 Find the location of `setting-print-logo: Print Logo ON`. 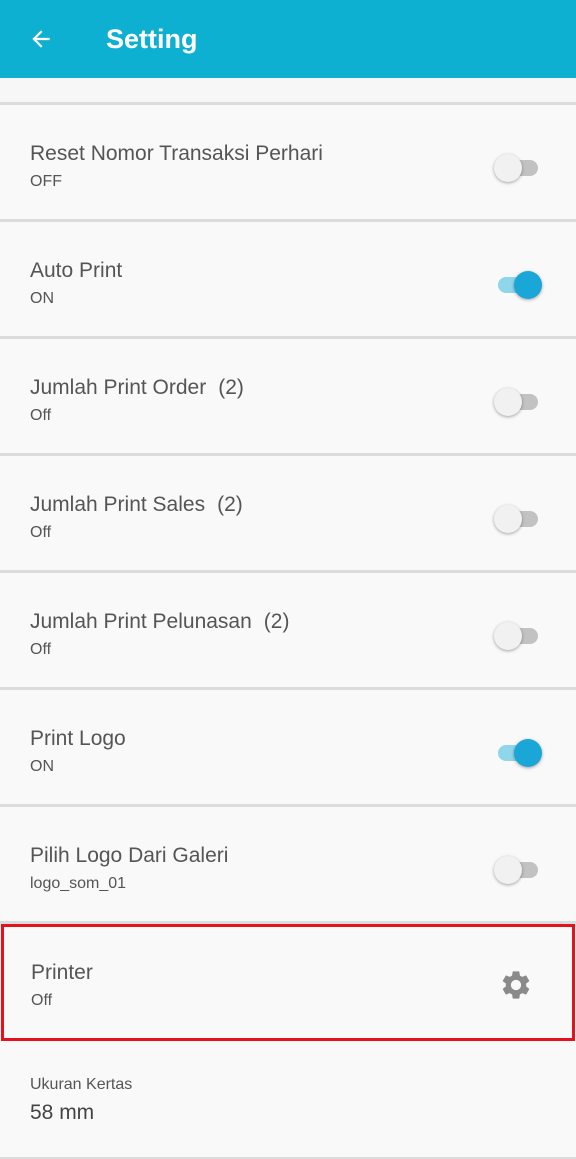

setting-print-logo: Print Logo ON is located at coordinates (288, 748).